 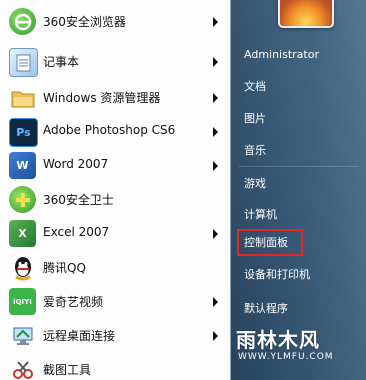 What do you see at coordinates (298, 215) in the screenshot?
I see `computer-link: 计算机` at bounding box center [298, 215].